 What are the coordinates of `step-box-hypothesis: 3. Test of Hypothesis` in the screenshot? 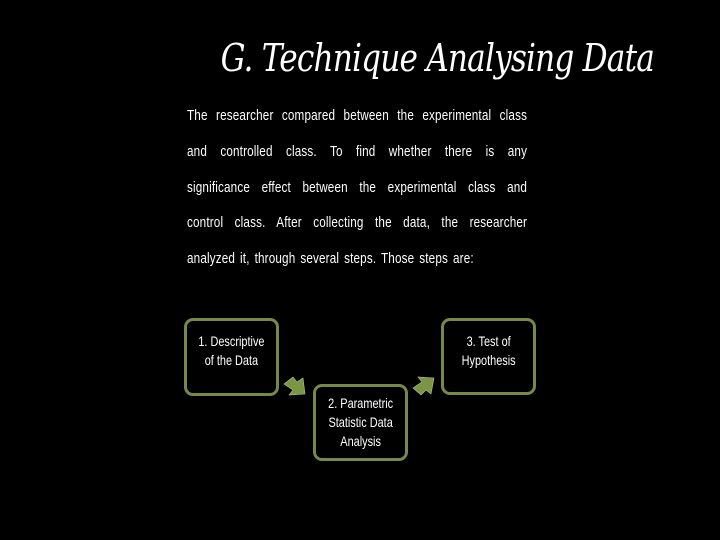 It's located at (488, 356).